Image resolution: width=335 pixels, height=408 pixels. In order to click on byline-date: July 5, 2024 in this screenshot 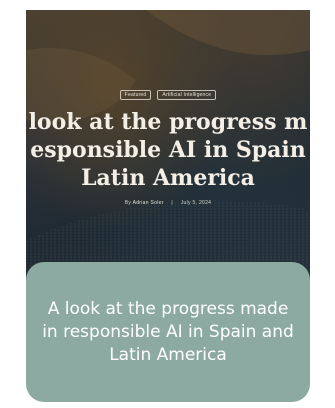, I will do `click(196, 203)`.